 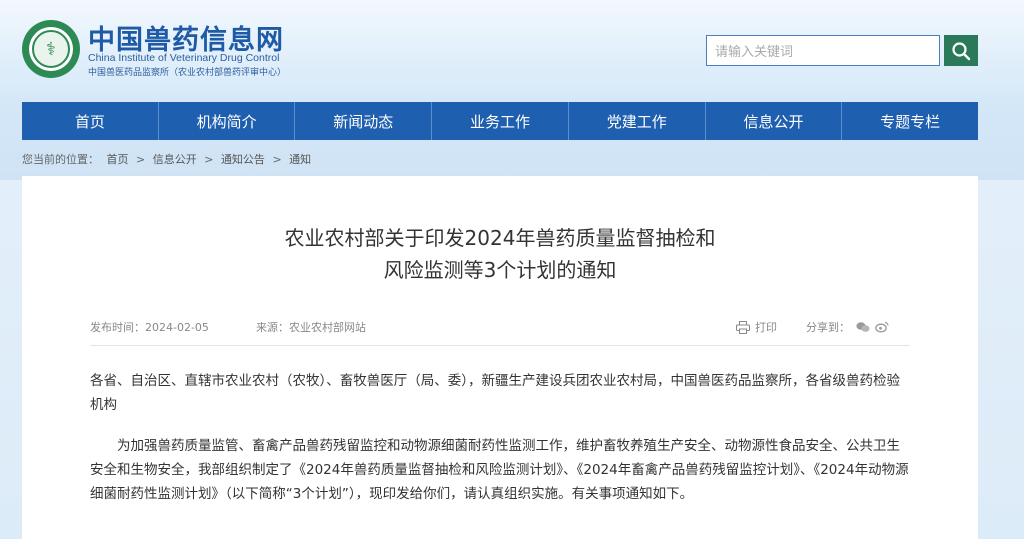 I want to click on breadcrumb-item-notice: 通知, so click(x=300, y=159).